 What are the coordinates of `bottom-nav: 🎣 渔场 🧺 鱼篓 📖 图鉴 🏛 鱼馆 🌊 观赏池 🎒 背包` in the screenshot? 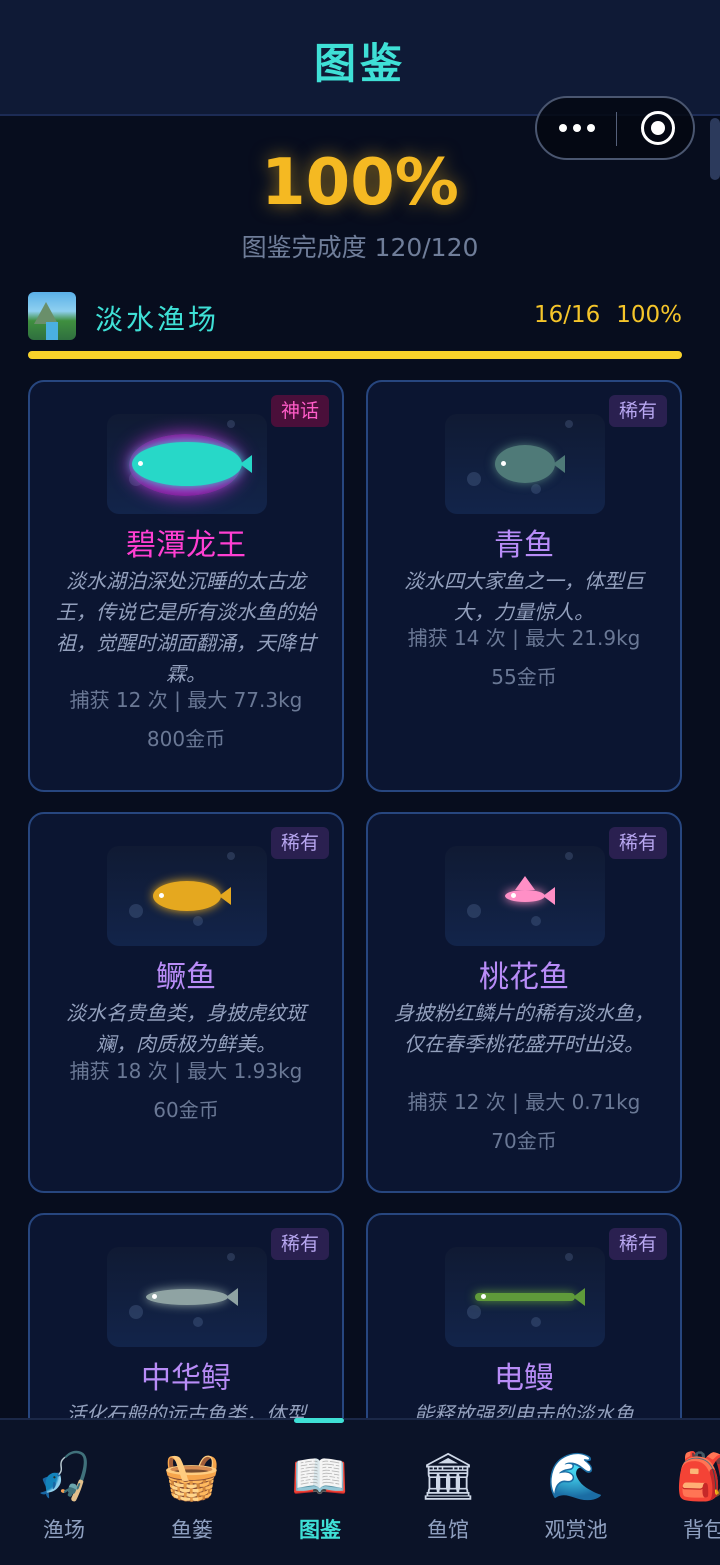 It's located at (360, 1491).